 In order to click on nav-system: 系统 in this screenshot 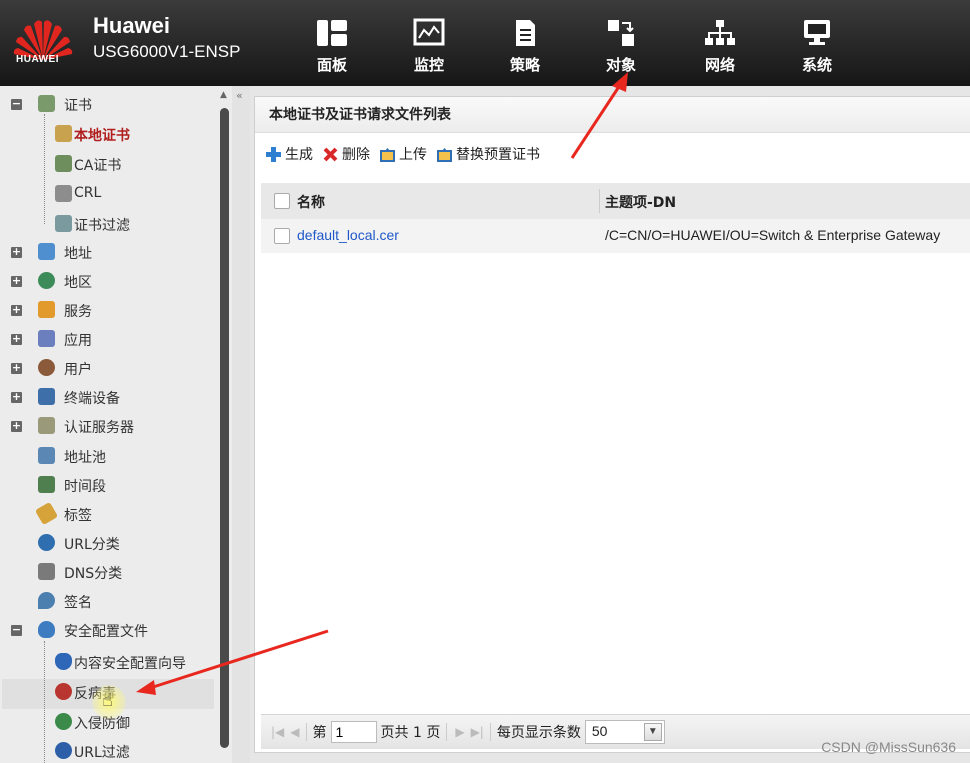, I will do `click(817, 48)`.